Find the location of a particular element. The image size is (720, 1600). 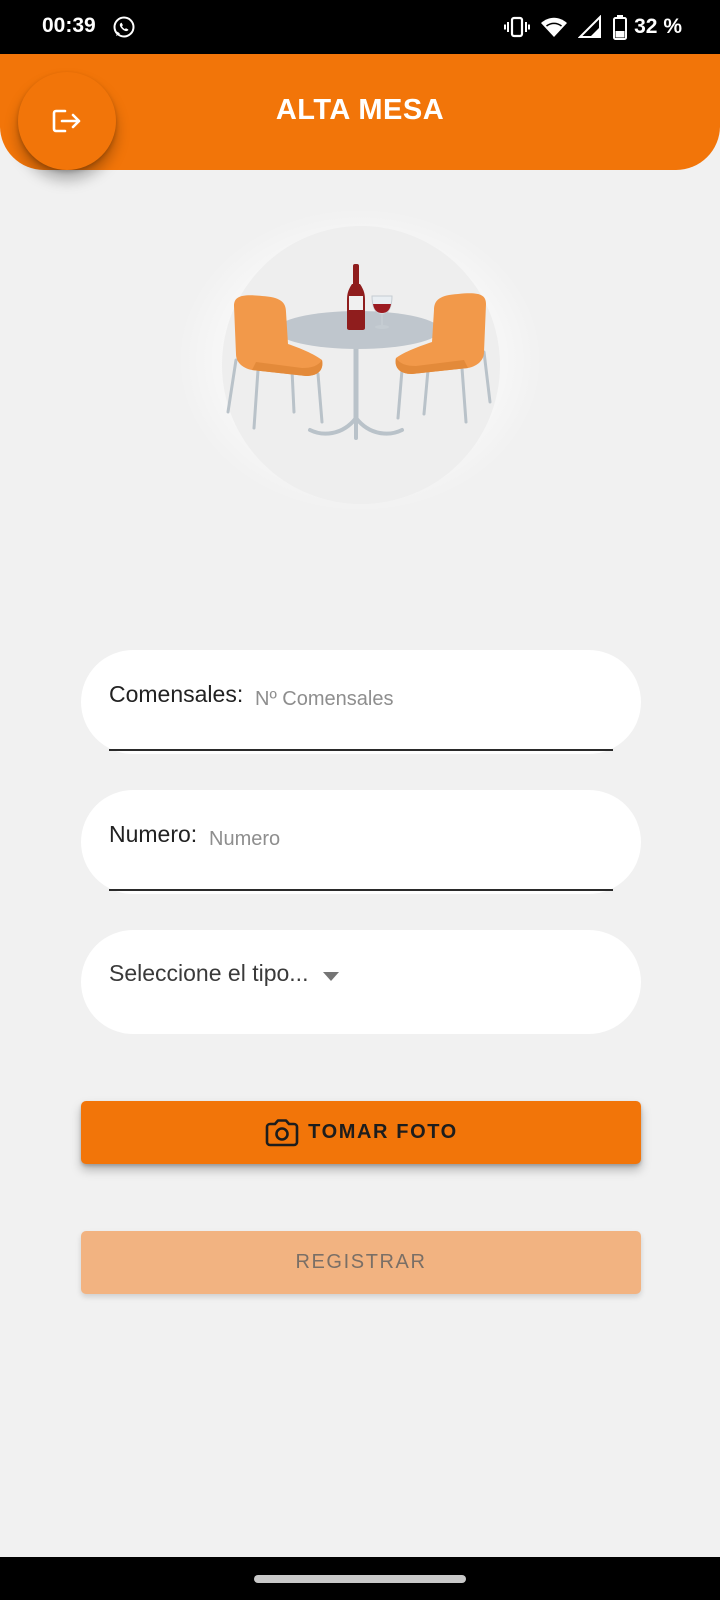

signal-icon is located at coordinates (590, 26).